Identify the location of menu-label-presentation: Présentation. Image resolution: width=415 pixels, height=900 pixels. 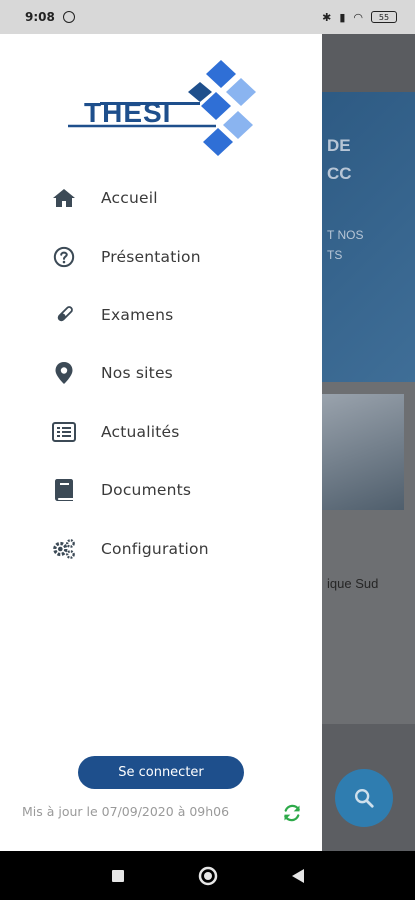
(151, 256).